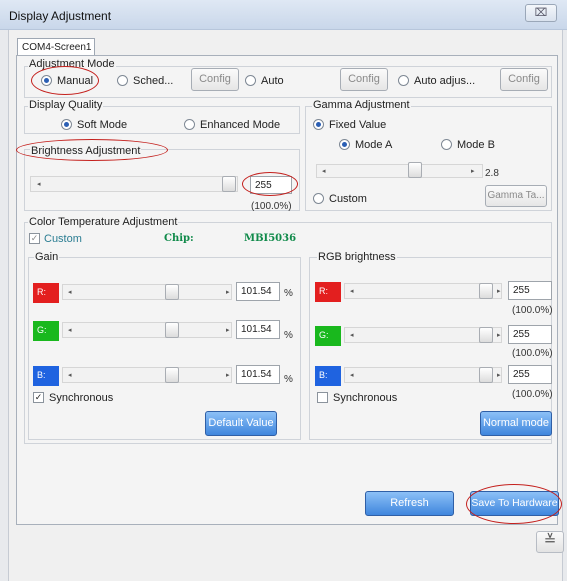 The width and height of the screenshot is (567, 581). What do you see at coordinates (541, 13) in the screenshot?
I see `close-button: ⌧` at bounding box center [541, 13].